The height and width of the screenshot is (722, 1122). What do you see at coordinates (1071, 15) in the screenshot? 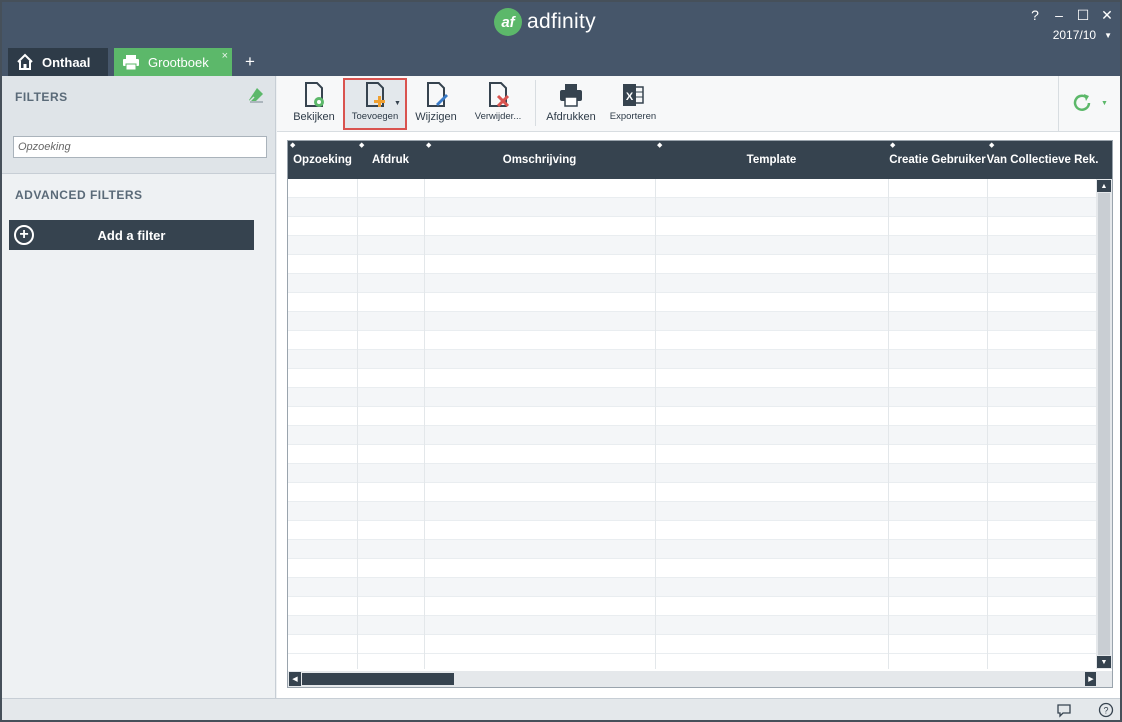
I see `window-controls: ? – ☐ ✕` at bounding box center [1071, 15].